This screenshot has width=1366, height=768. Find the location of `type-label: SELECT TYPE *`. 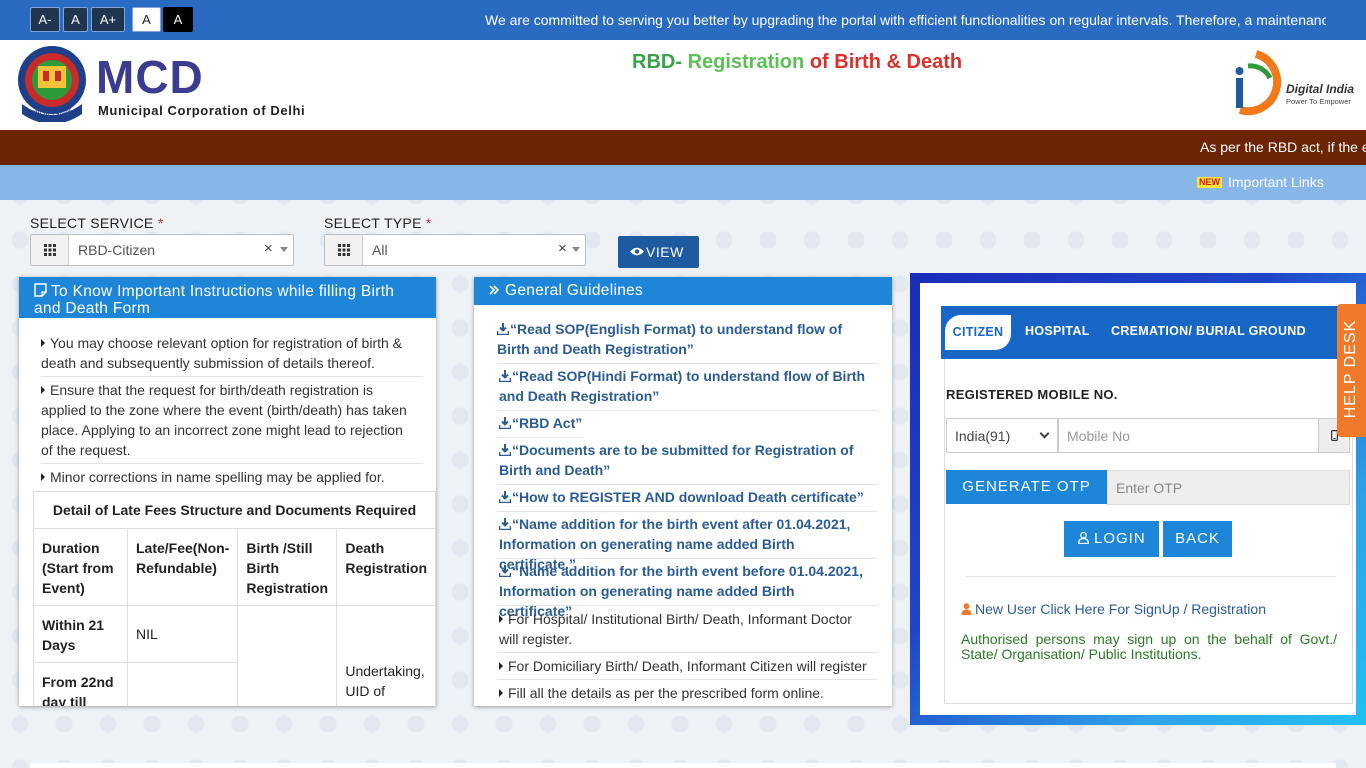

type-label: SELECT TYPE * is located at coordinates (378, 223).